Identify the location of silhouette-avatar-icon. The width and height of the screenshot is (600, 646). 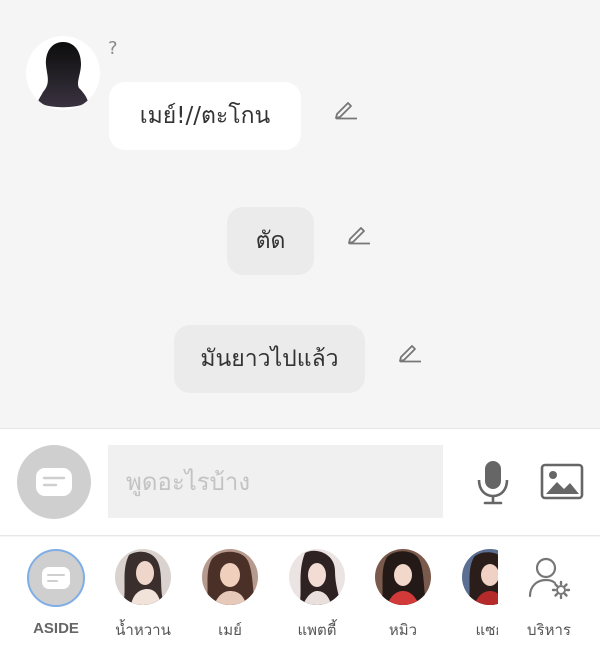
(63, 75).